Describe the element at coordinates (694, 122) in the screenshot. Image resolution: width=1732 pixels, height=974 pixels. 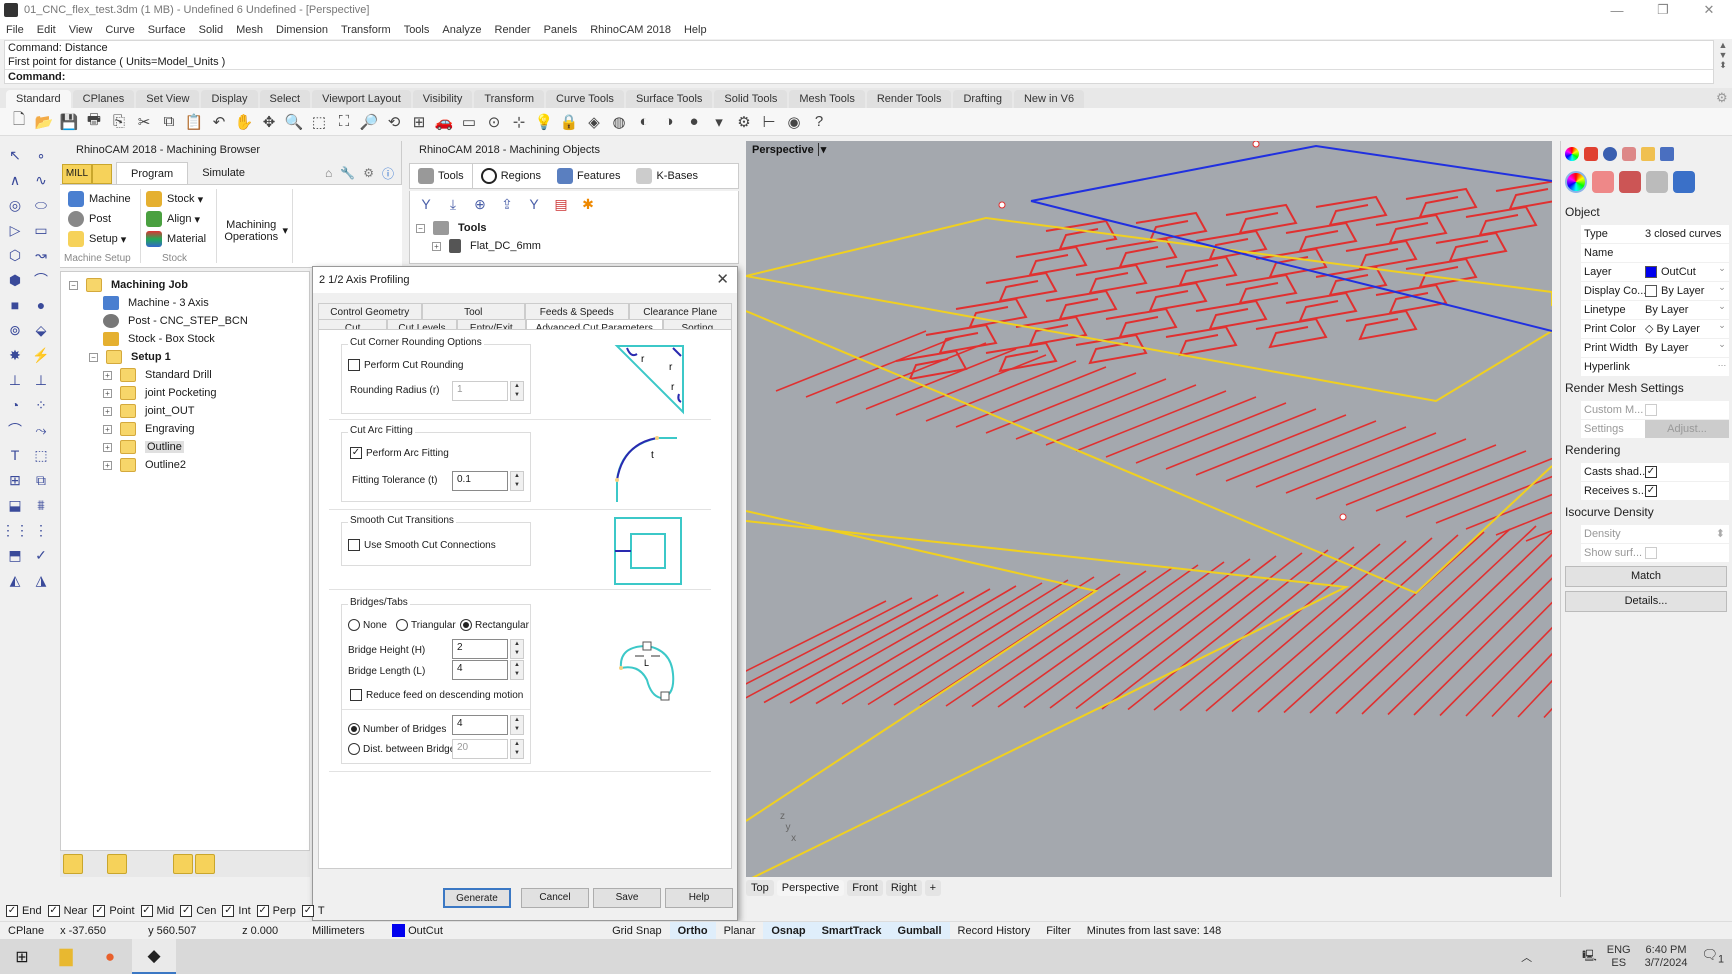
I see `sphere-icon: ●` at that location.